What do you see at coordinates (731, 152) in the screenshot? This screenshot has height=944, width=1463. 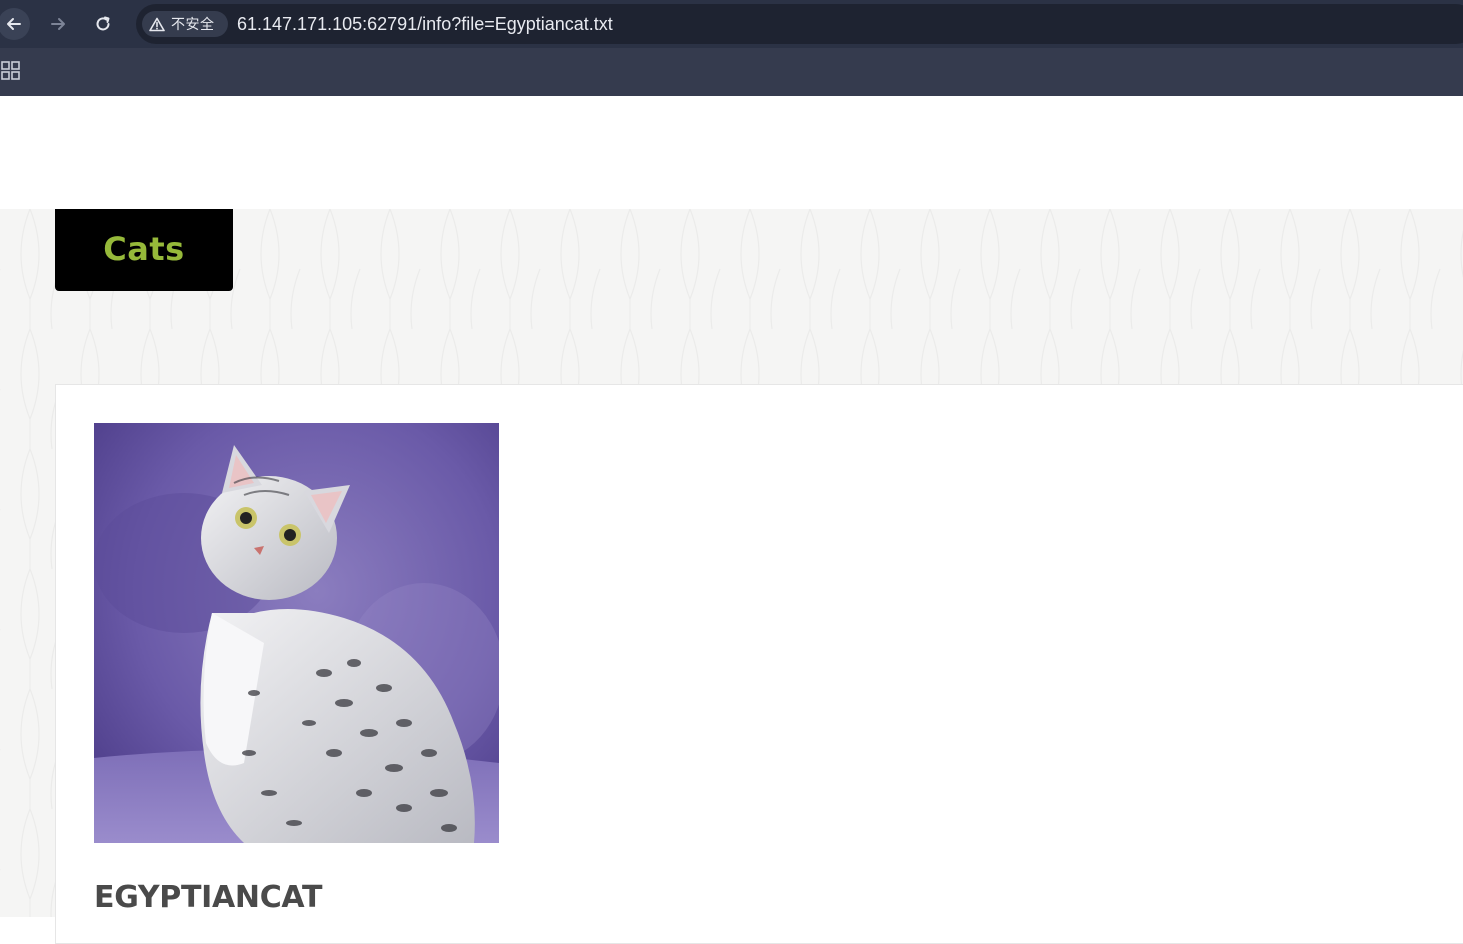 I see `page-header` at bounding box center [731, 152].